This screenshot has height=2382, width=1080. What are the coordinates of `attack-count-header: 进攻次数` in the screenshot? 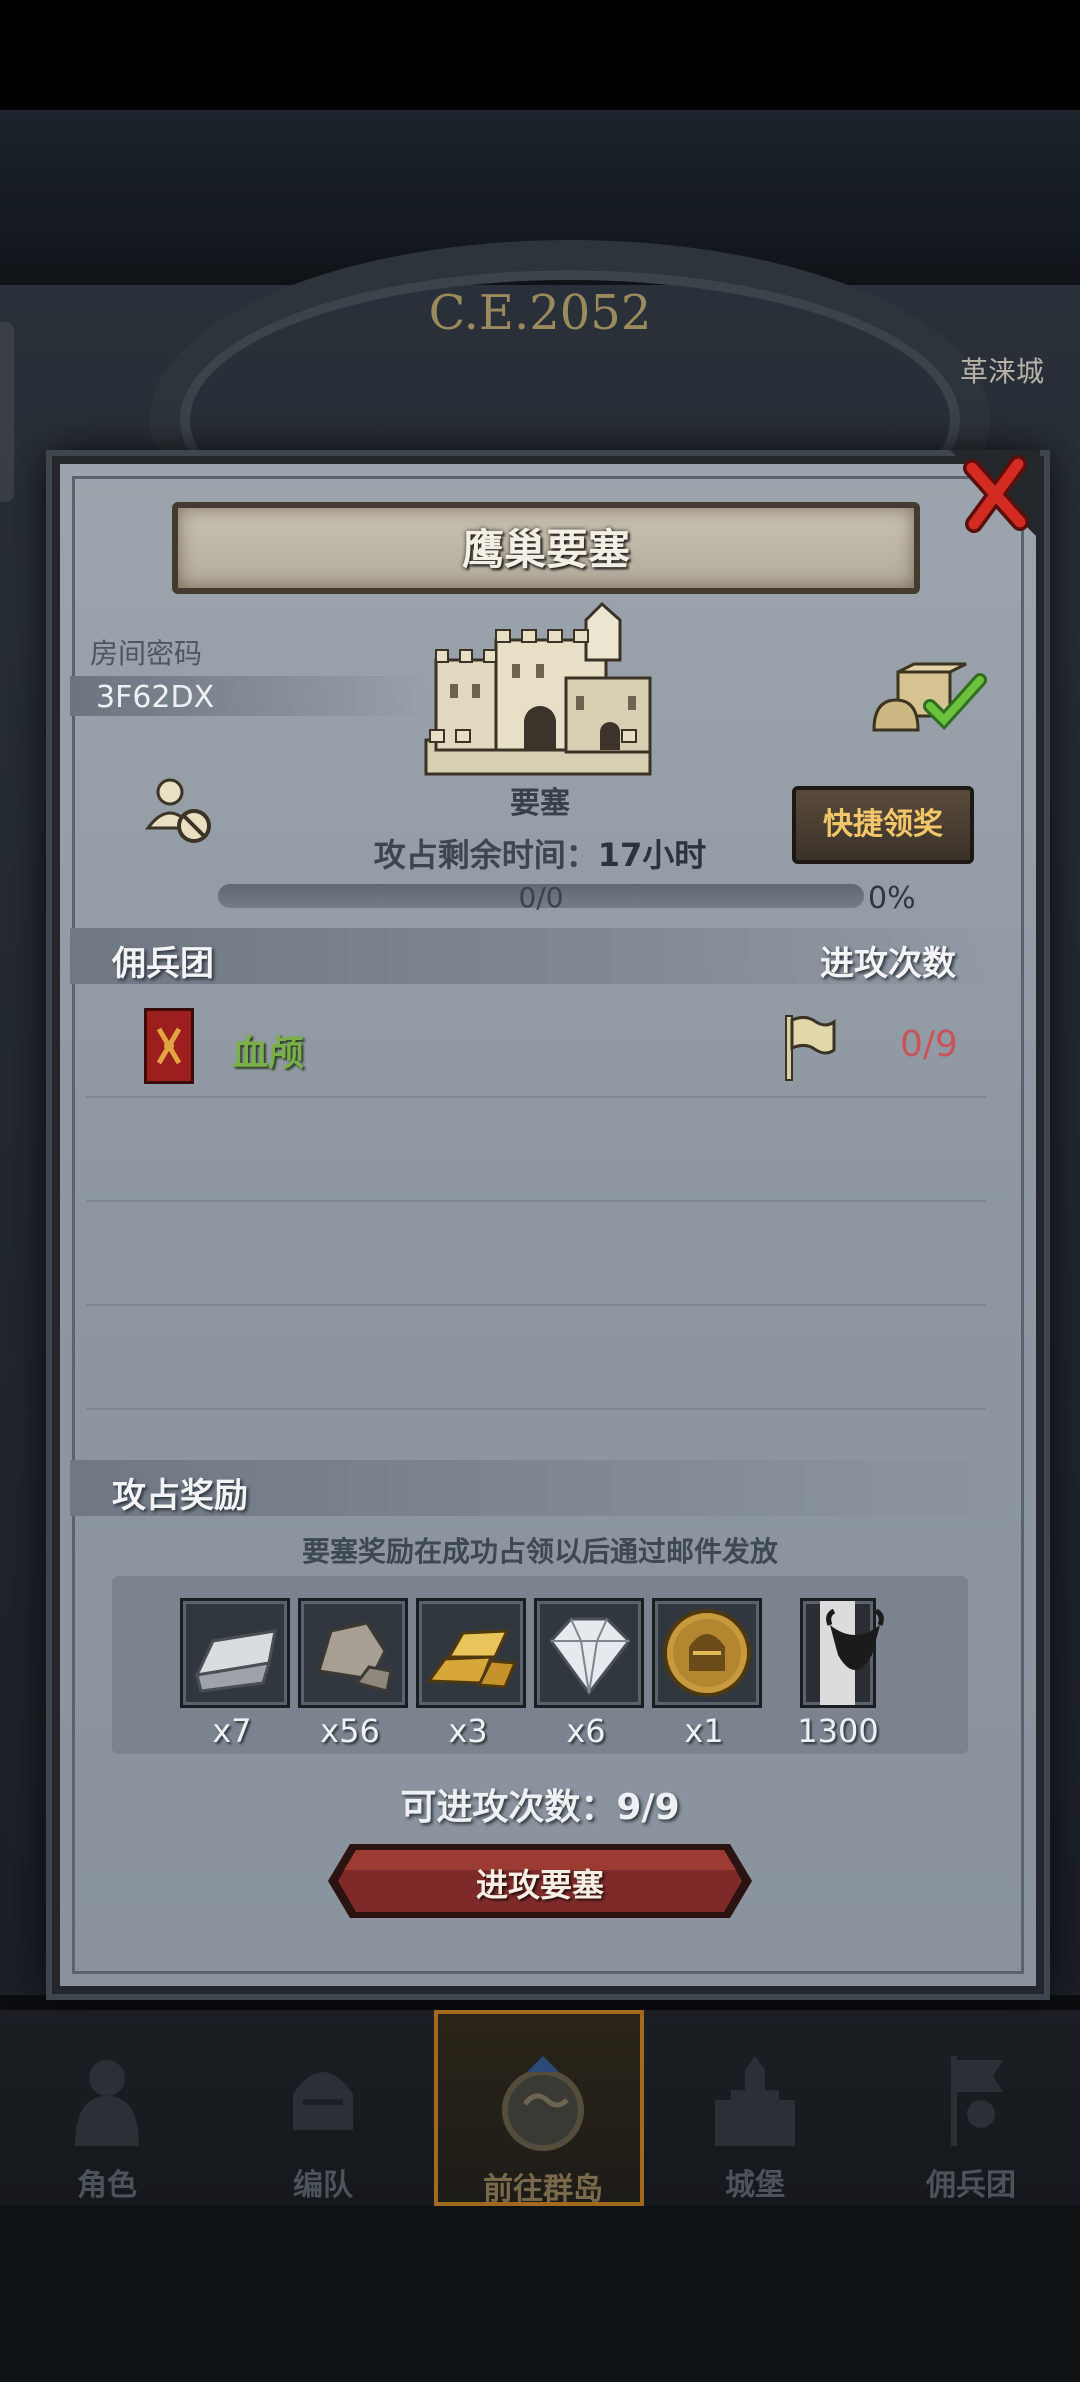 It's located at (888, 964).